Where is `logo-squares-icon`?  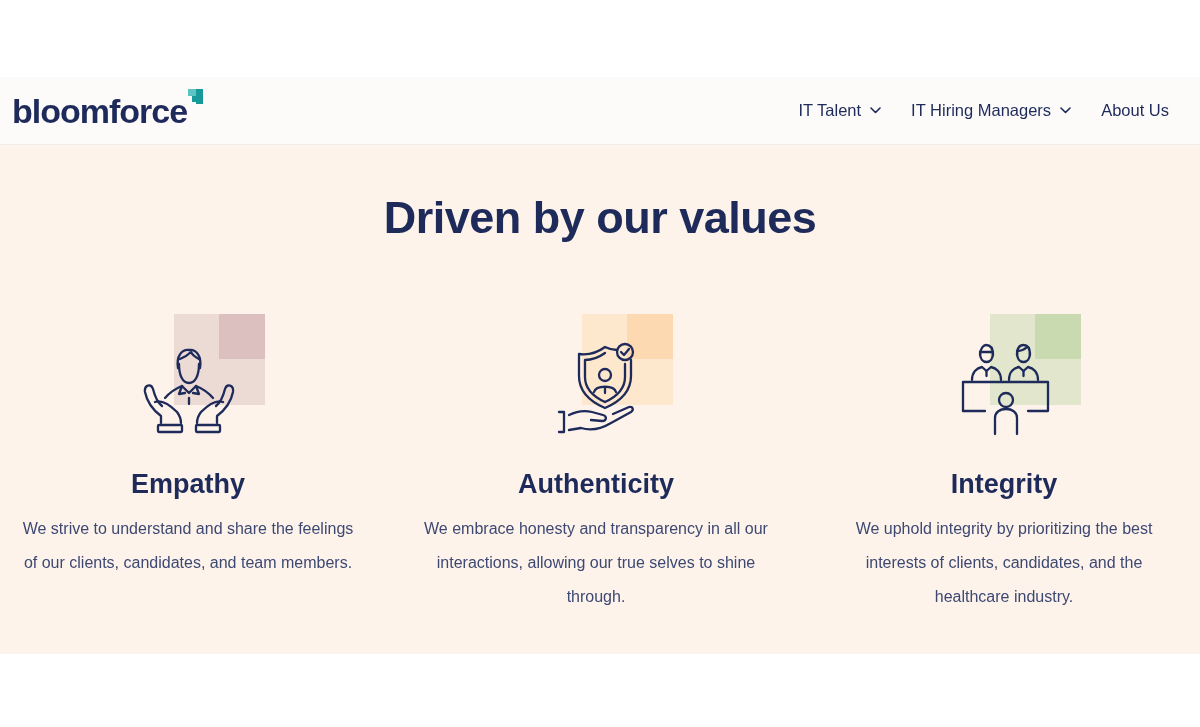
logo-squares-icon is located at coordinates (196, 96).